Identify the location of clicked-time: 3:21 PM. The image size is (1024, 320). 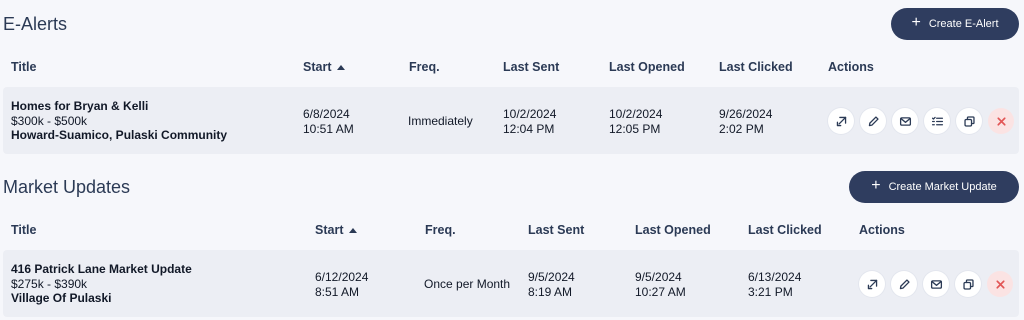
(770, 291).